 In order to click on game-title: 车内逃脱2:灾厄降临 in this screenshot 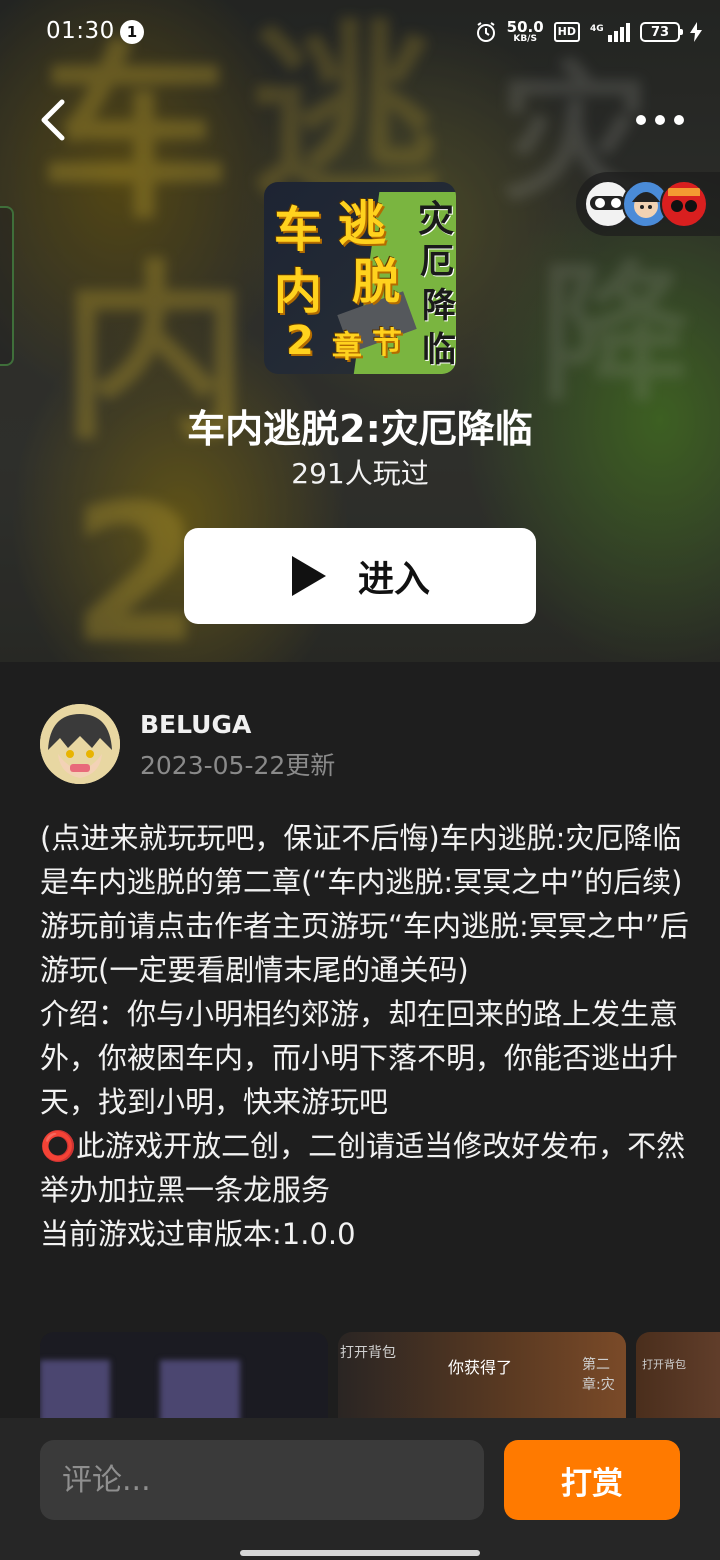, I will do `click(360, 429)`.